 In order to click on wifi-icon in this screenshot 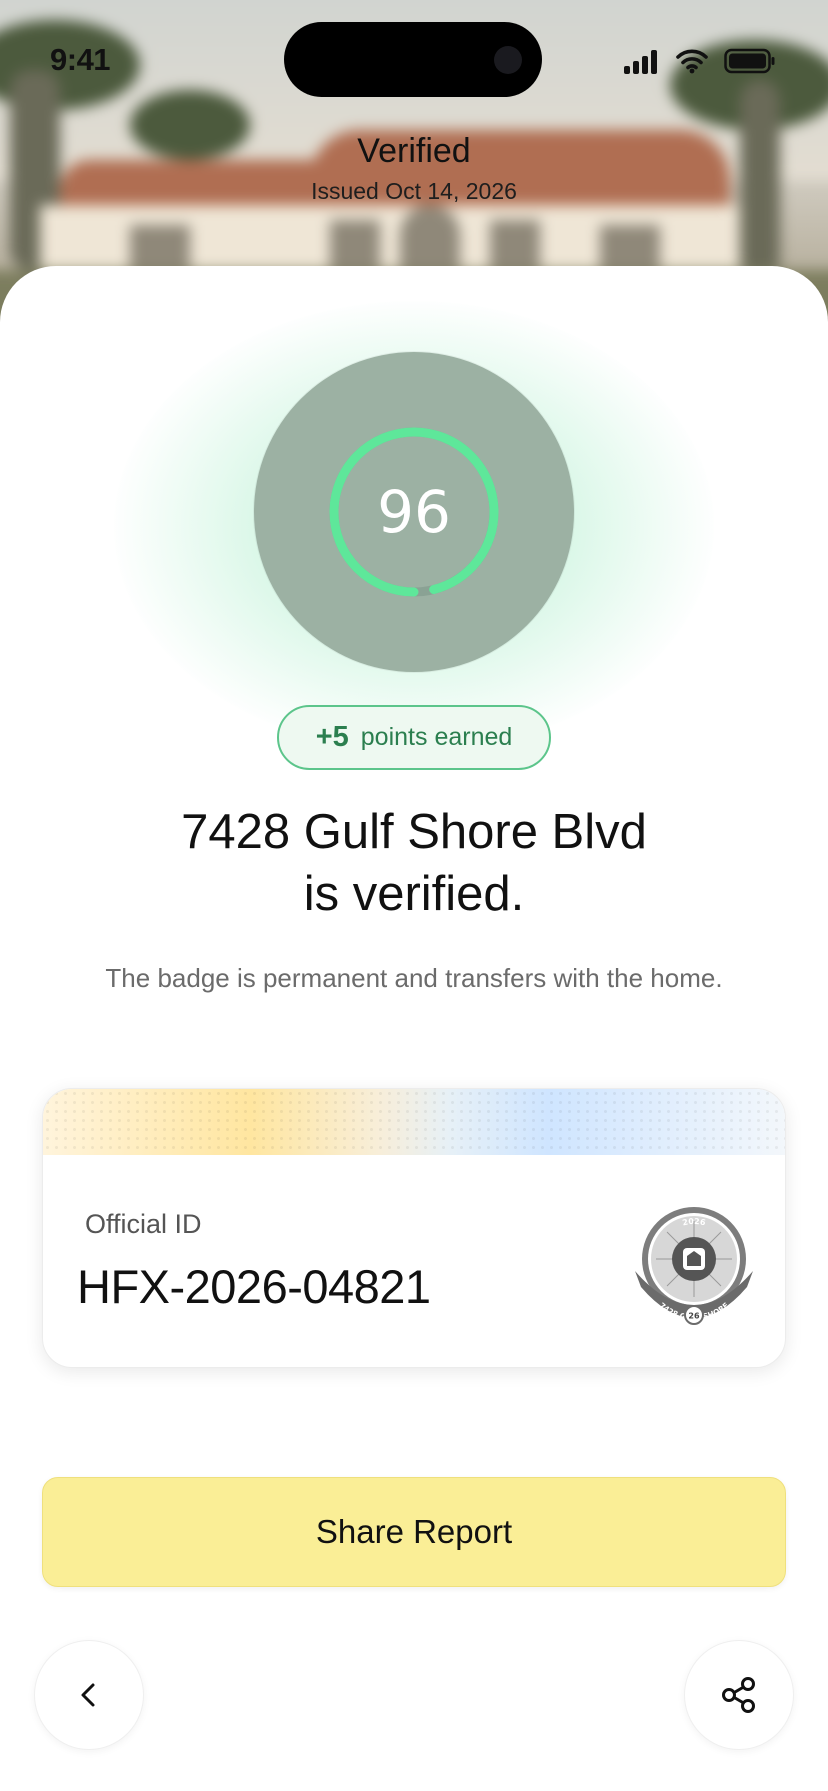, I will do `click(692, 61)`.